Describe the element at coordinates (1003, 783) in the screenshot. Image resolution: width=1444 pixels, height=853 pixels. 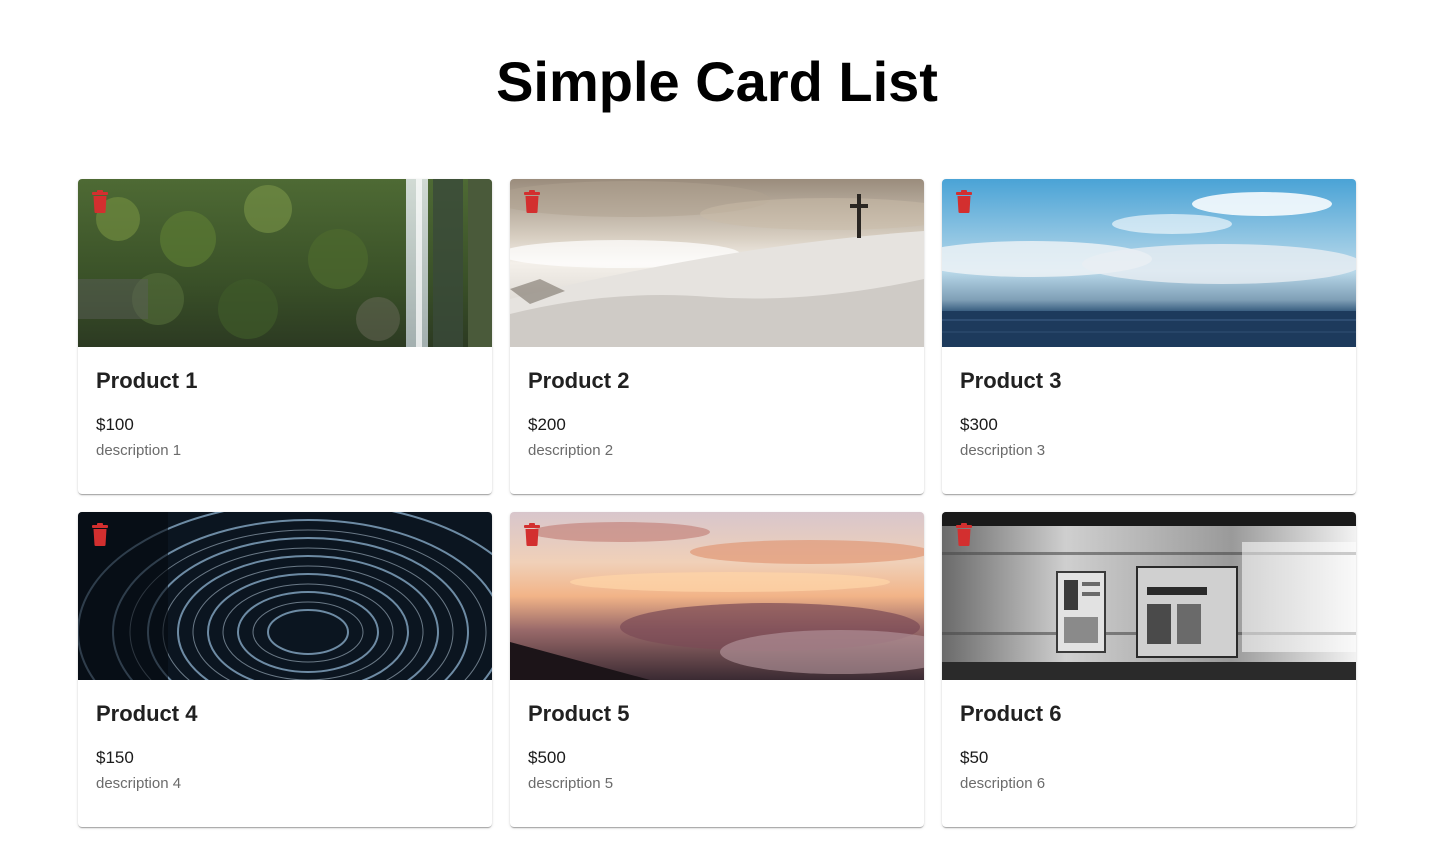
I see `product-description: description 6` at that location.